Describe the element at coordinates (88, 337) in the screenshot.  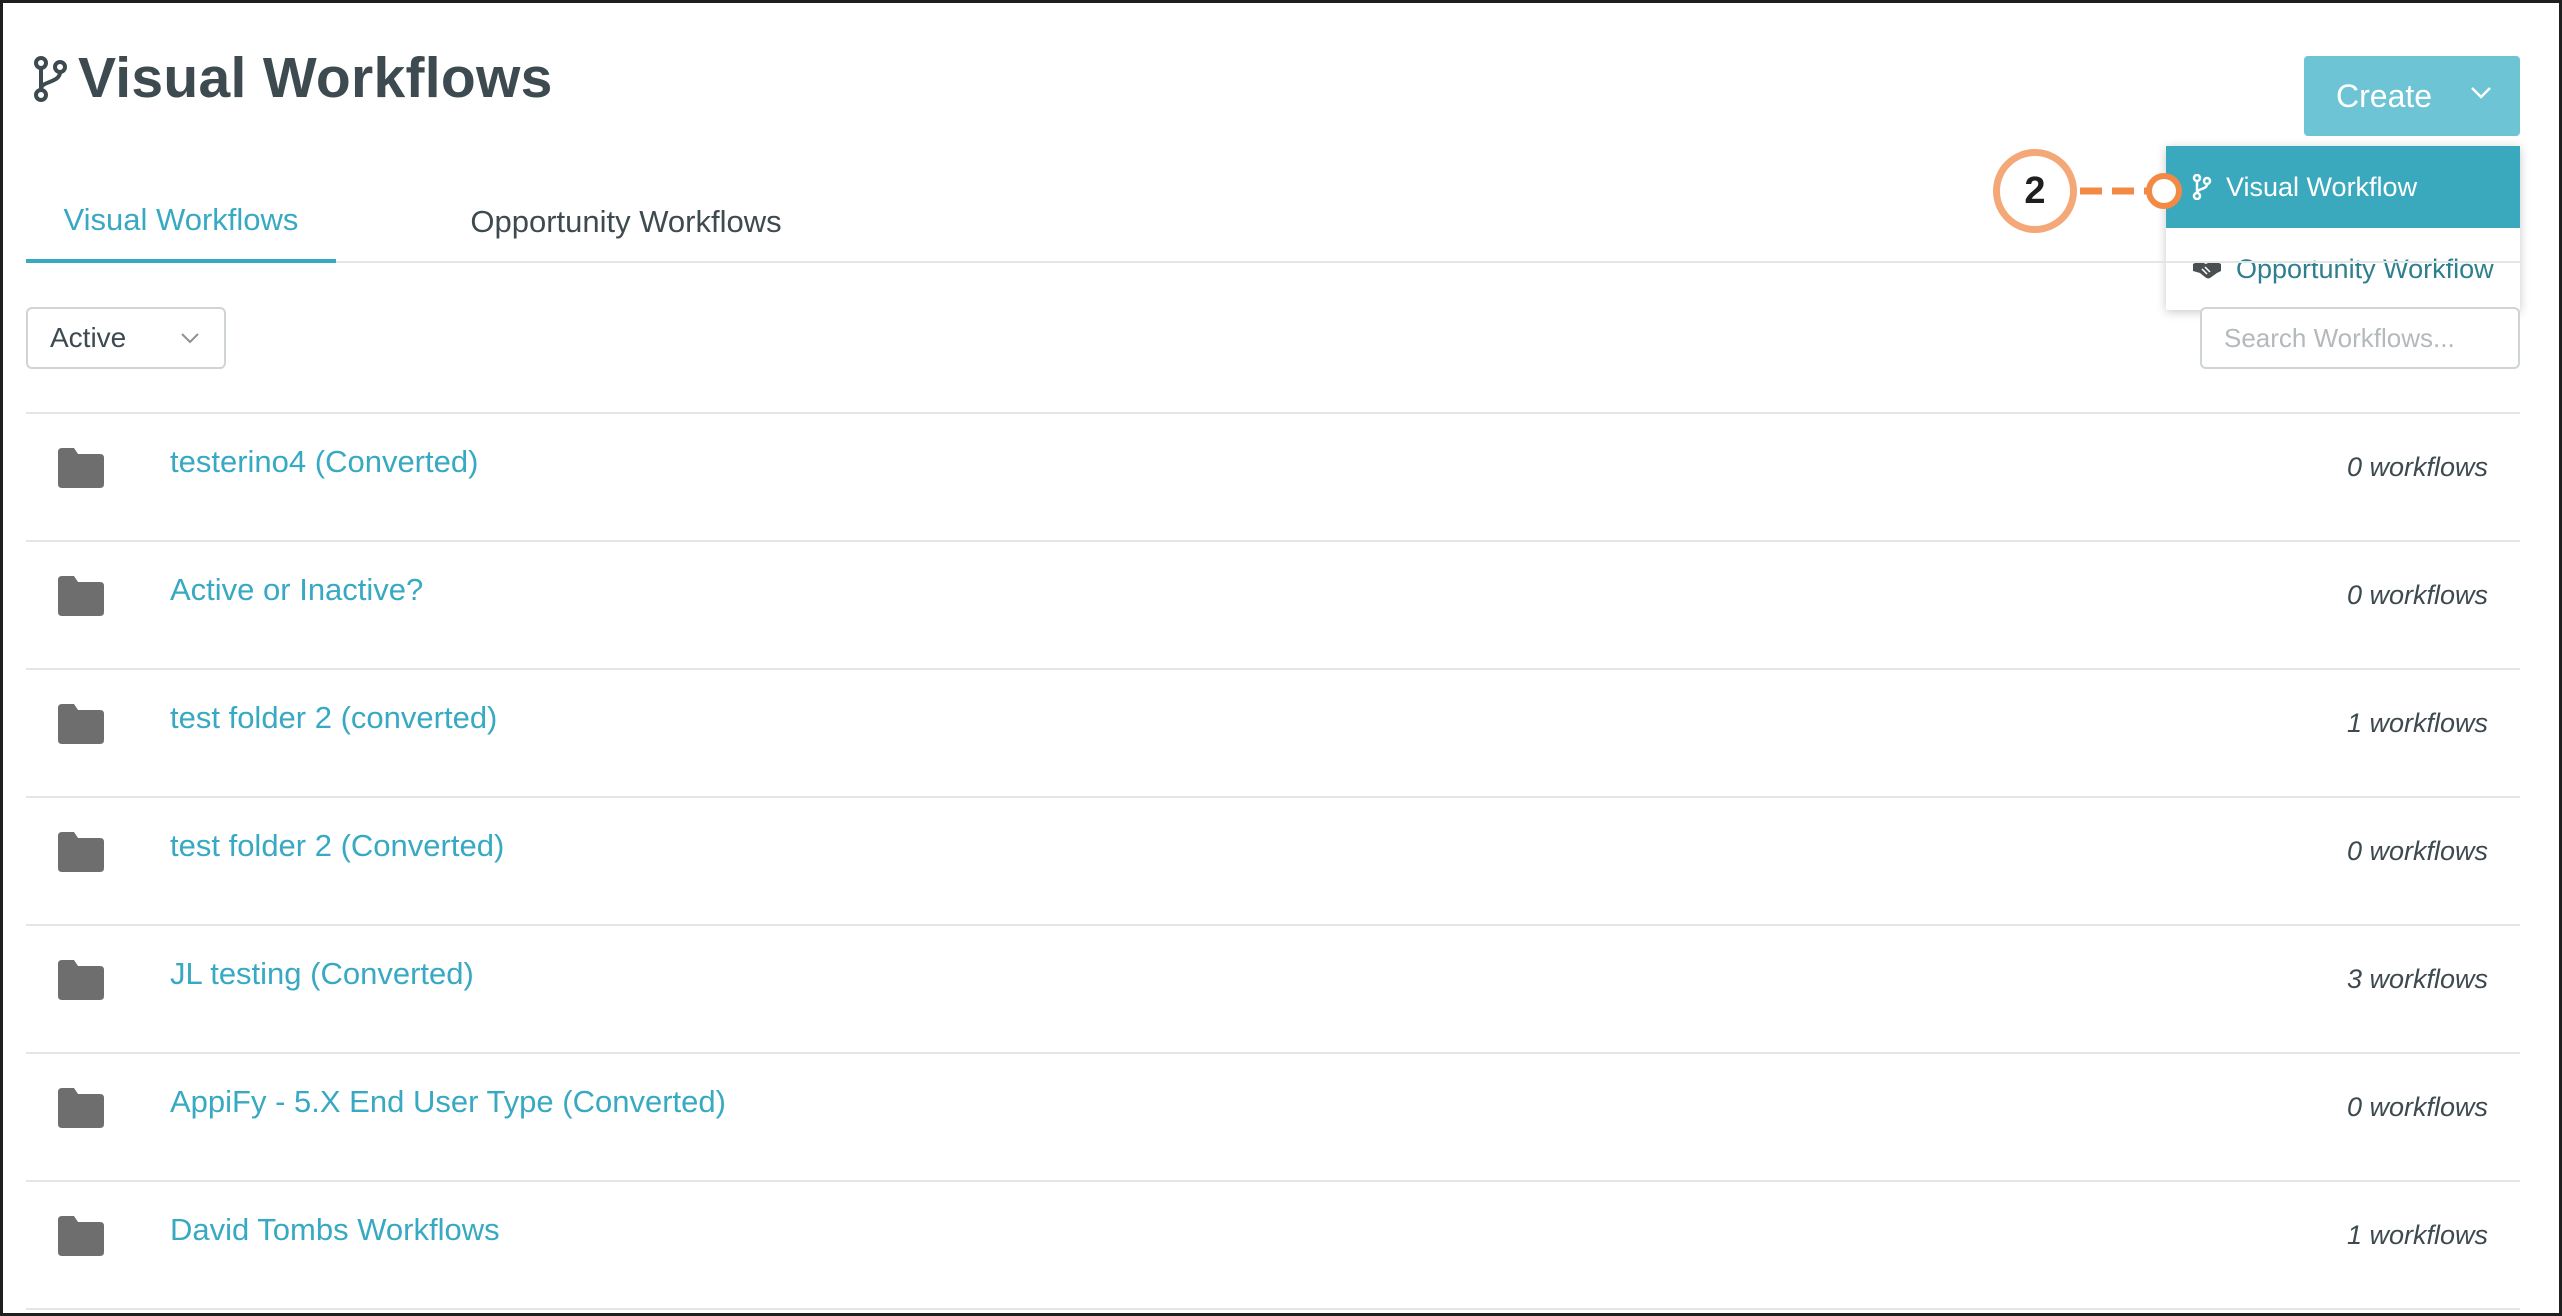
I see `status-filter-value: Active` at that location.